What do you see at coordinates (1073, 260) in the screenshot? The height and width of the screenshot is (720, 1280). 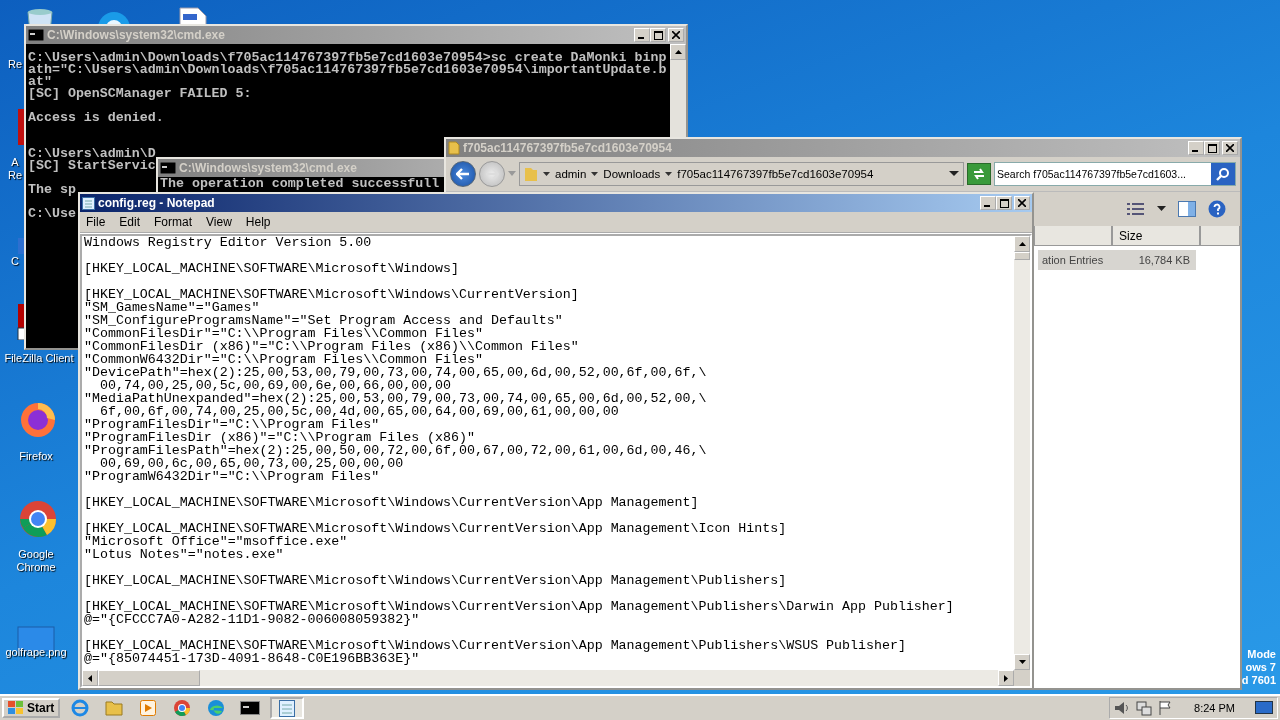 I see `file-type: ation Entries` at bounding box center [1073, 260].